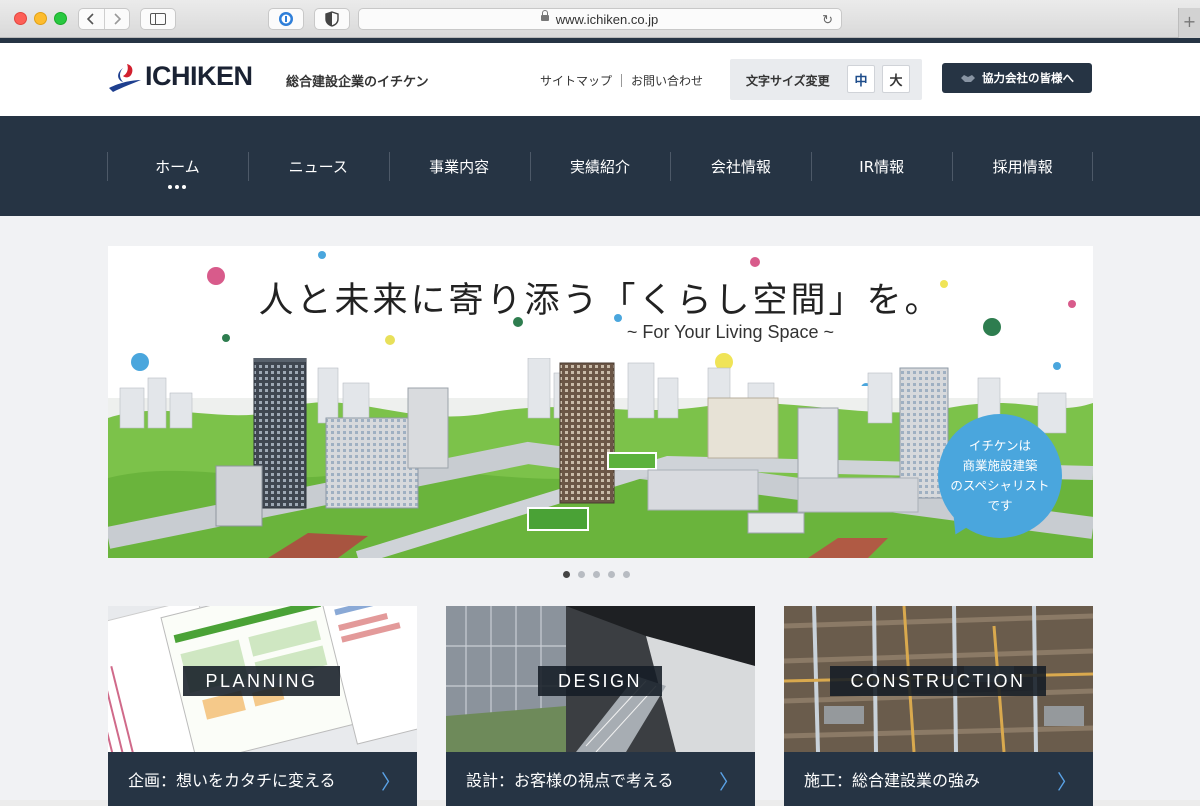 The height and width of the screenshot is (806, 1200). I want to click on lock-icon, so click(545, 15).